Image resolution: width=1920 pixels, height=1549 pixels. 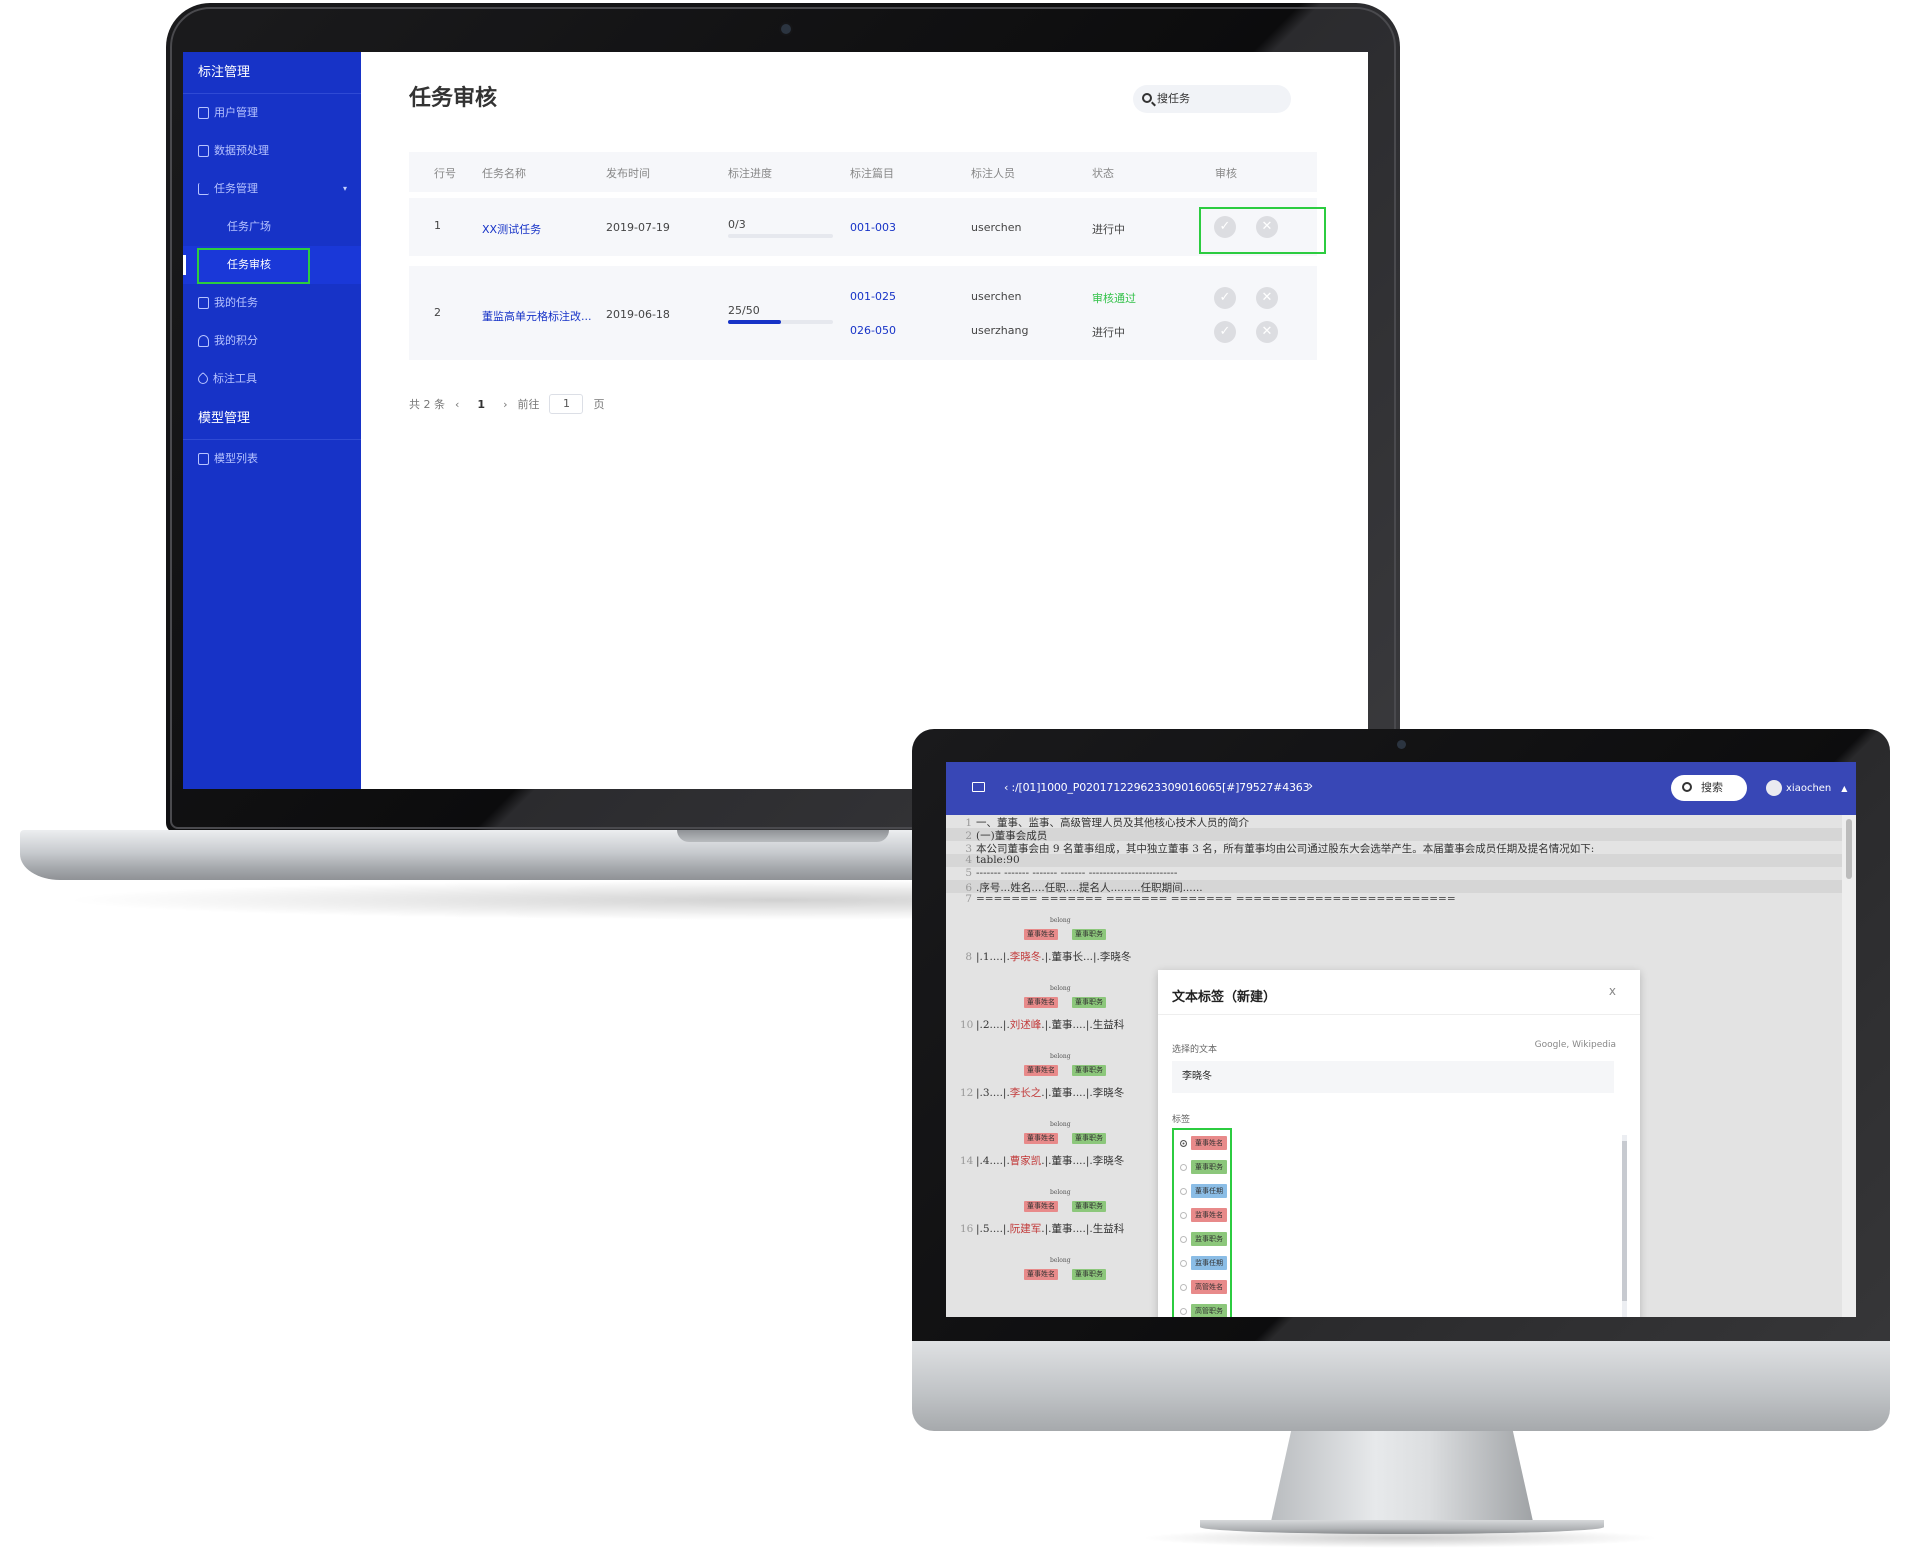 What do you see at coordinates (272, 113) in the screenshot?
I see `sidebar-item-users: 用户管理` at bounding box center [272, 113].